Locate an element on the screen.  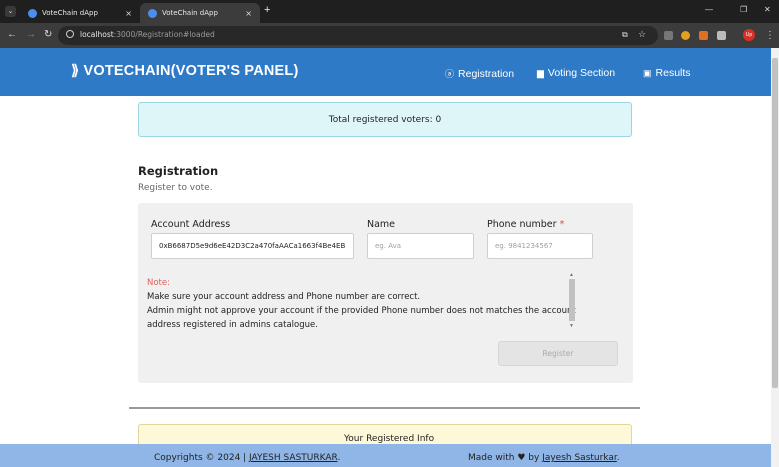
note-scrollbar: ▲ ▼ is located at coordinates (572, 301).